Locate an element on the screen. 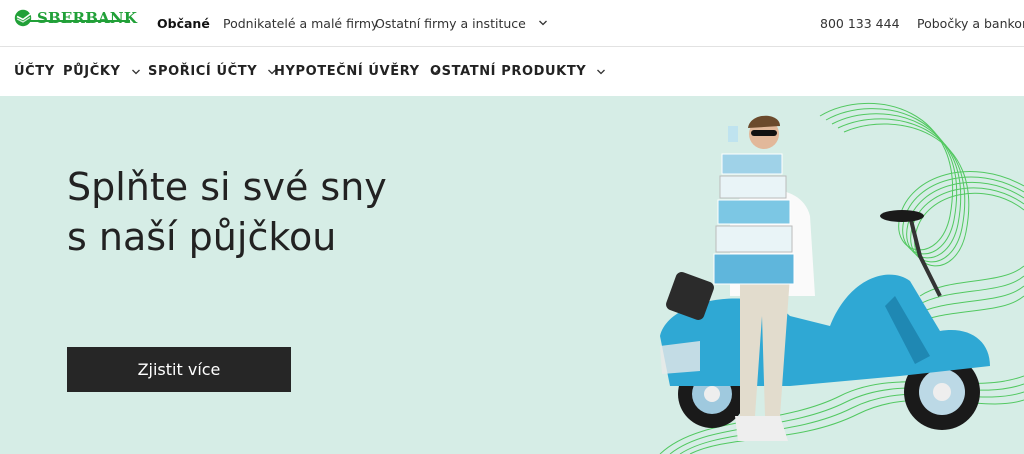 The image size is (1024, 454). hero-title-line-1: Splňte si své sny is located at coordinates (227, 187).